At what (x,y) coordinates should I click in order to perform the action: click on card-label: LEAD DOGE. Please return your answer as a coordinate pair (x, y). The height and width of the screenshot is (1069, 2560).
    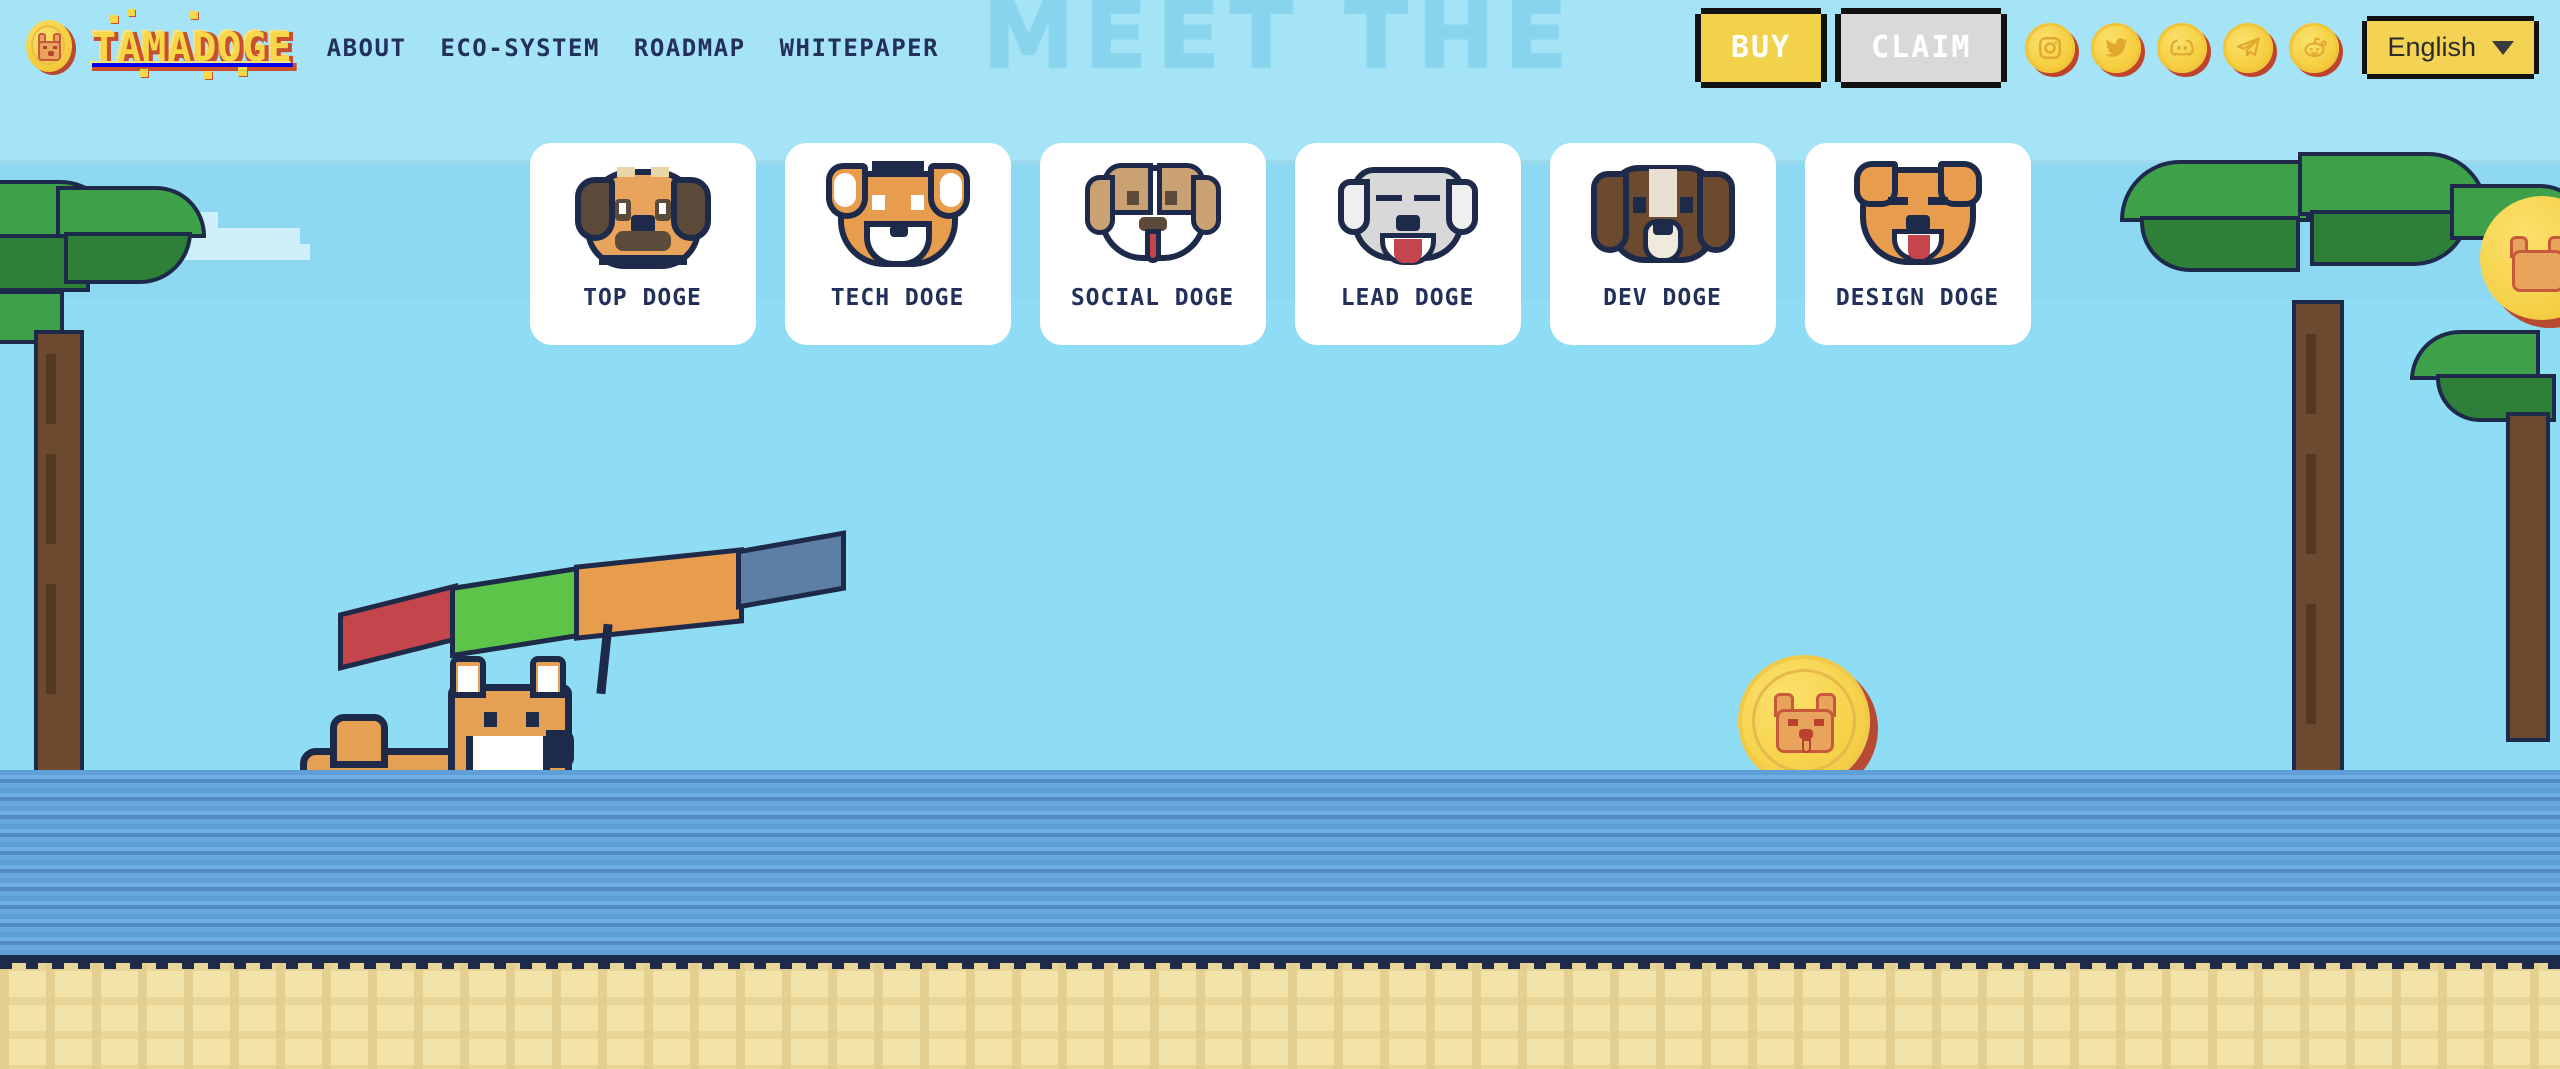
    Looking at the image, I should click on (1407, 298).